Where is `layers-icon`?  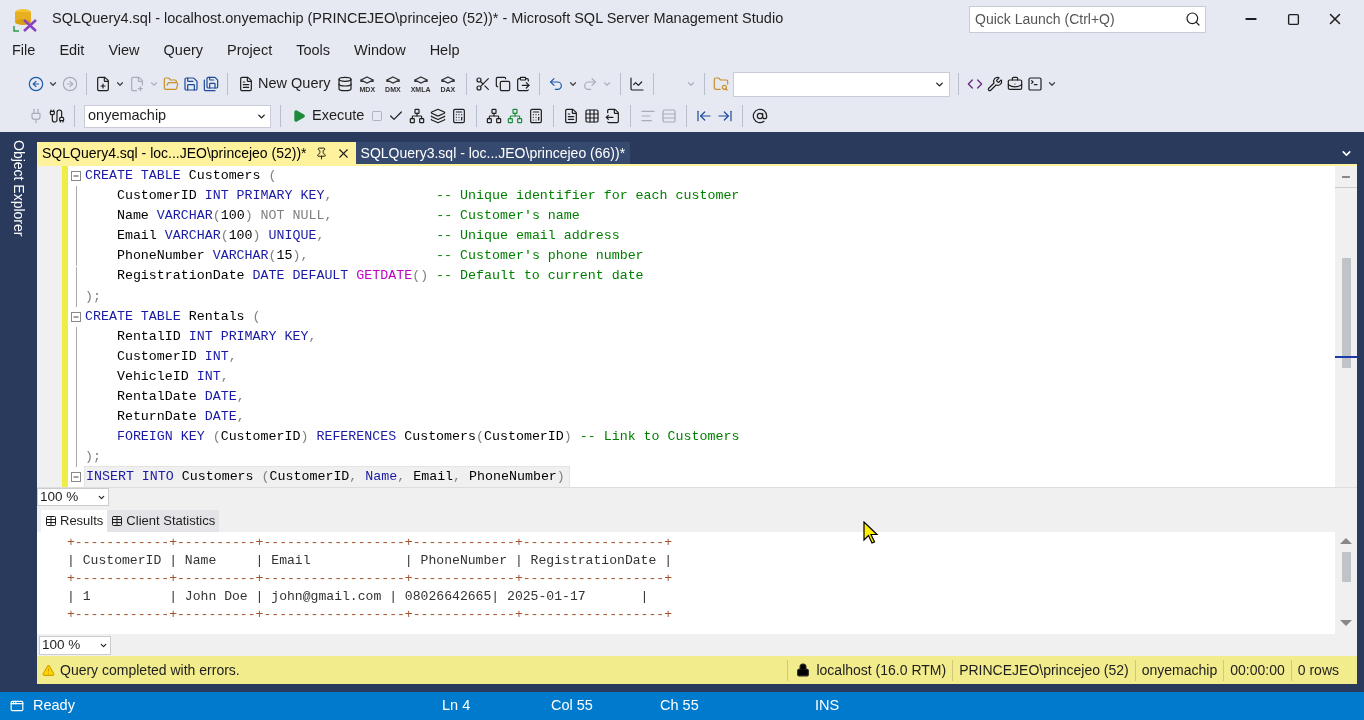 layers-icon is located at coordinates (438, 116).